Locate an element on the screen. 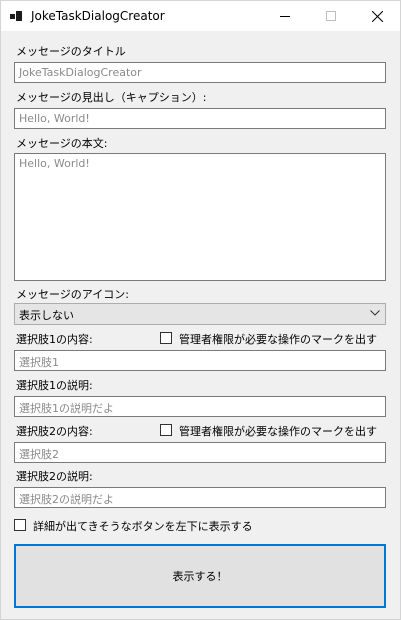  chevron-down-icon is located at coordinates (375, 313).